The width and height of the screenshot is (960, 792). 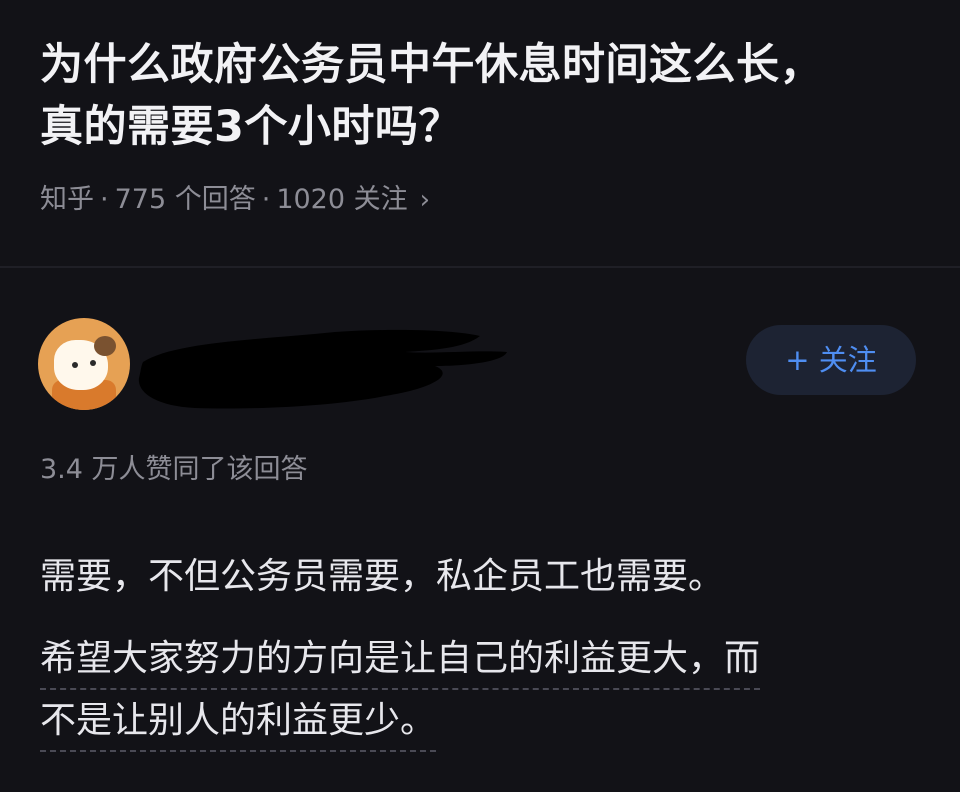 I want to click on answer-paragraph-2: 希望大家努力的方向是让自己的利益更大，而 不是让别人的利益更少。, so click(x=480, y=692).